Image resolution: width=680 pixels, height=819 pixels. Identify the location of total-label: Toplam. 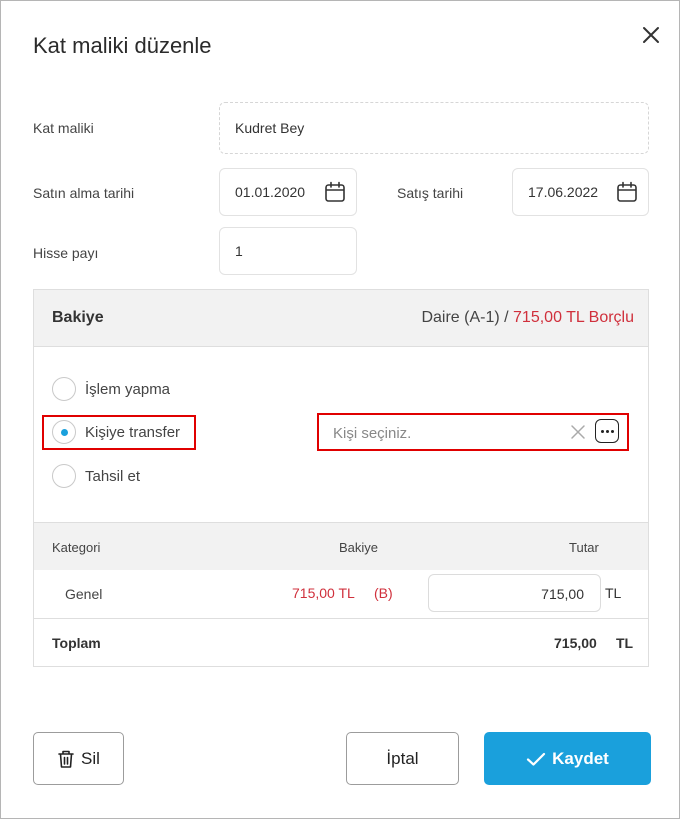
(76, 643).